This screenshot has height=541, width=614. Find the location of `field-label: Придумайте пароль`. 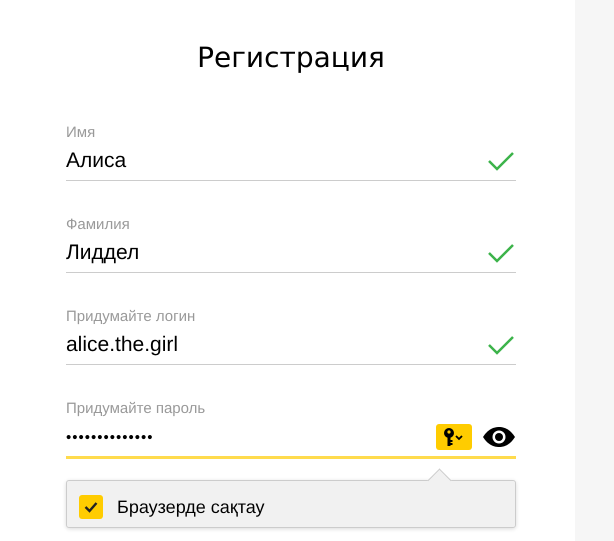

field-label: Придумайте пароль is located at coordinates (136, 409).